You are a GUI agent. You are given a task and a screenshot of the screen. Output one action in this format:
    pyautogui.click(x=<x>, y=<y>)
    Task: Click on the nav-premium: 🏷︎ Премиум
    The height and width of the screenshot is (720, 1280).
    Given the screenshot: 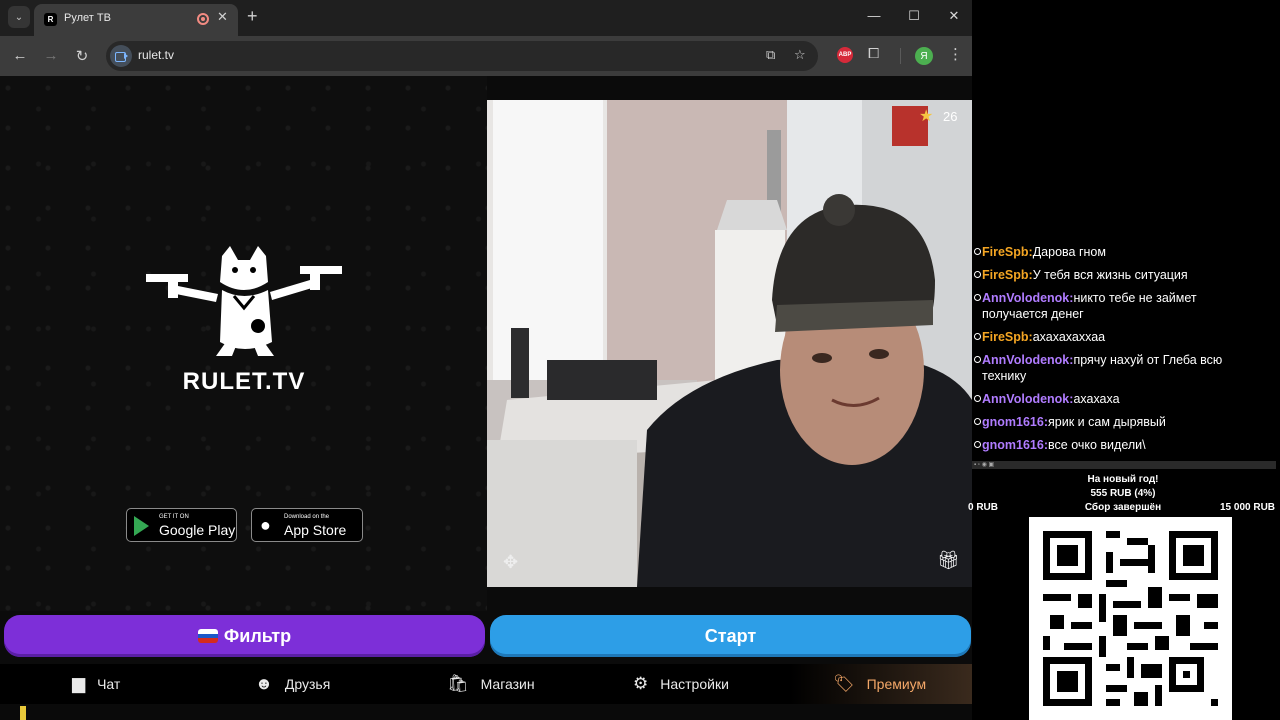 What is the action you would take?
    pyautogui.click(x=879, y=684)
    